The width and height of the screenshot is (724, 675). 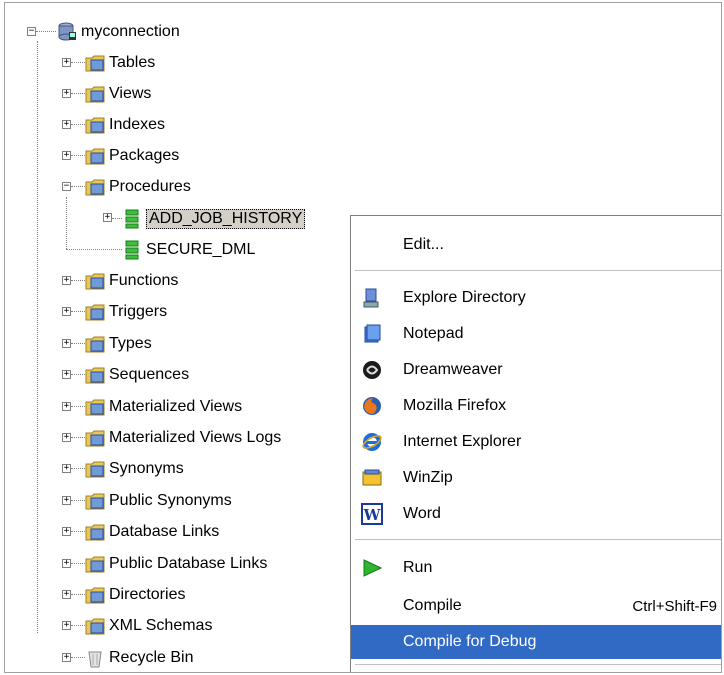 I want to click on tree-node-label: Directories, so click(x=147, y=594).